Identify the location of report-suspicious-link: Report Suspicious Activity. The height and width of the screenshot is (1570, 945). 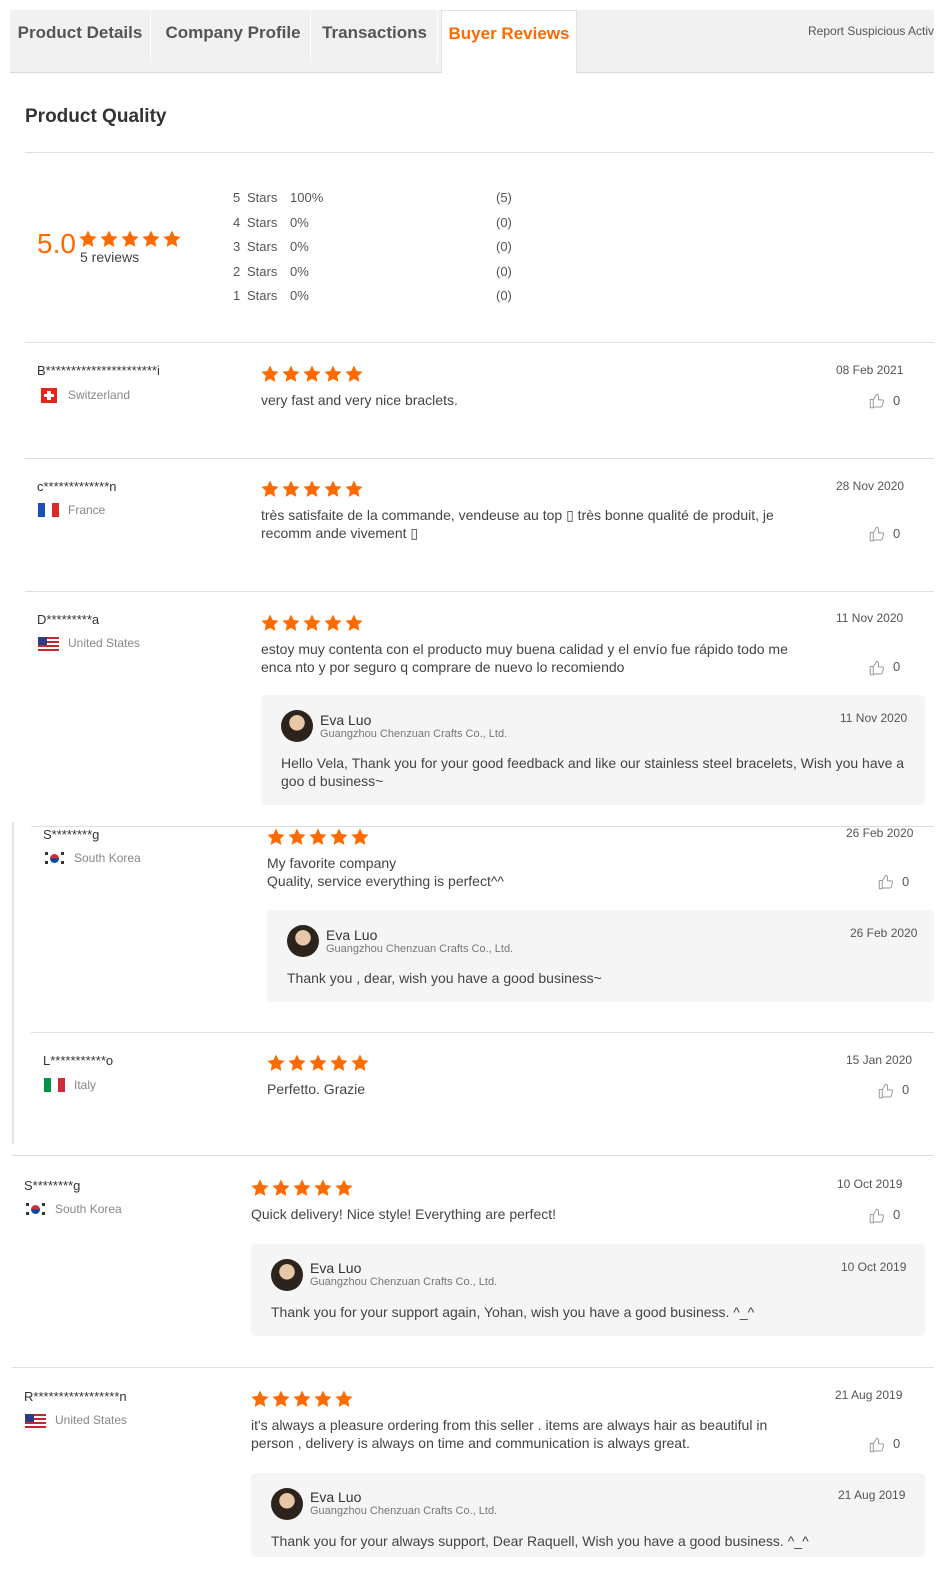
(871, 31).